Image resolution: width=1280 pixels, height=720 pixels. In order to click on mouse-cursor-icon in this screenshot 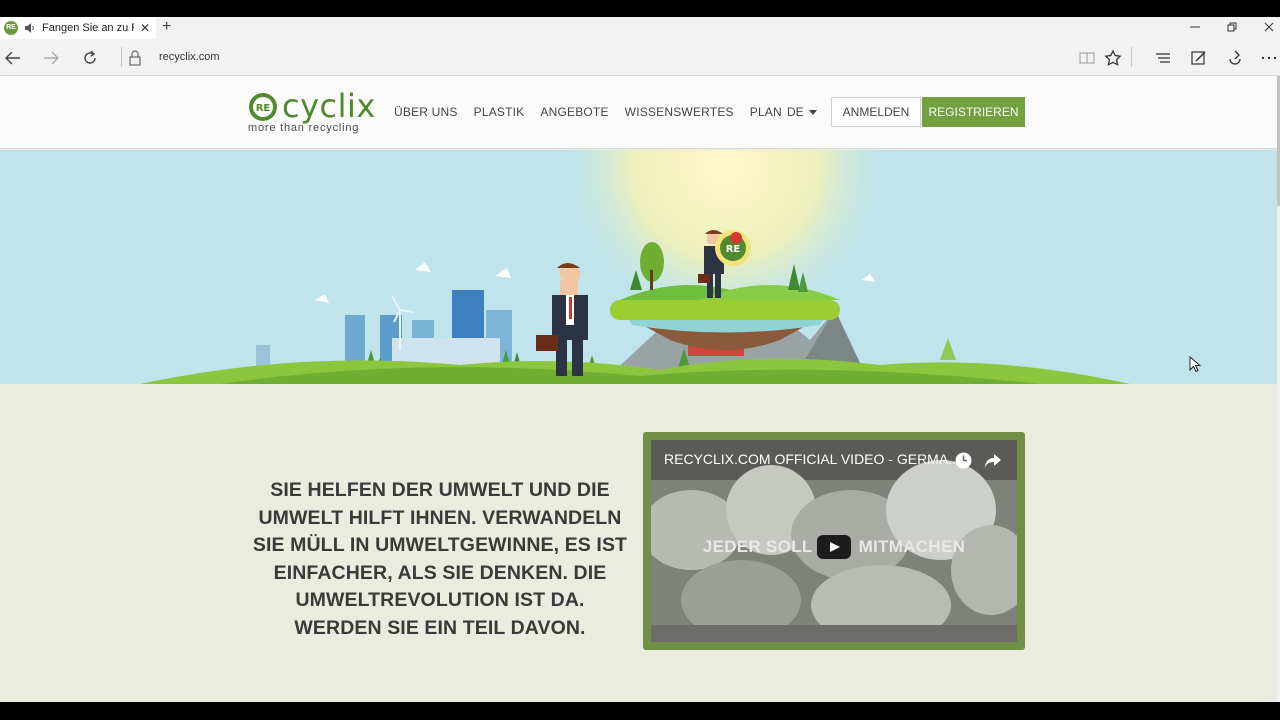, I will do `click(1195, 364)`.